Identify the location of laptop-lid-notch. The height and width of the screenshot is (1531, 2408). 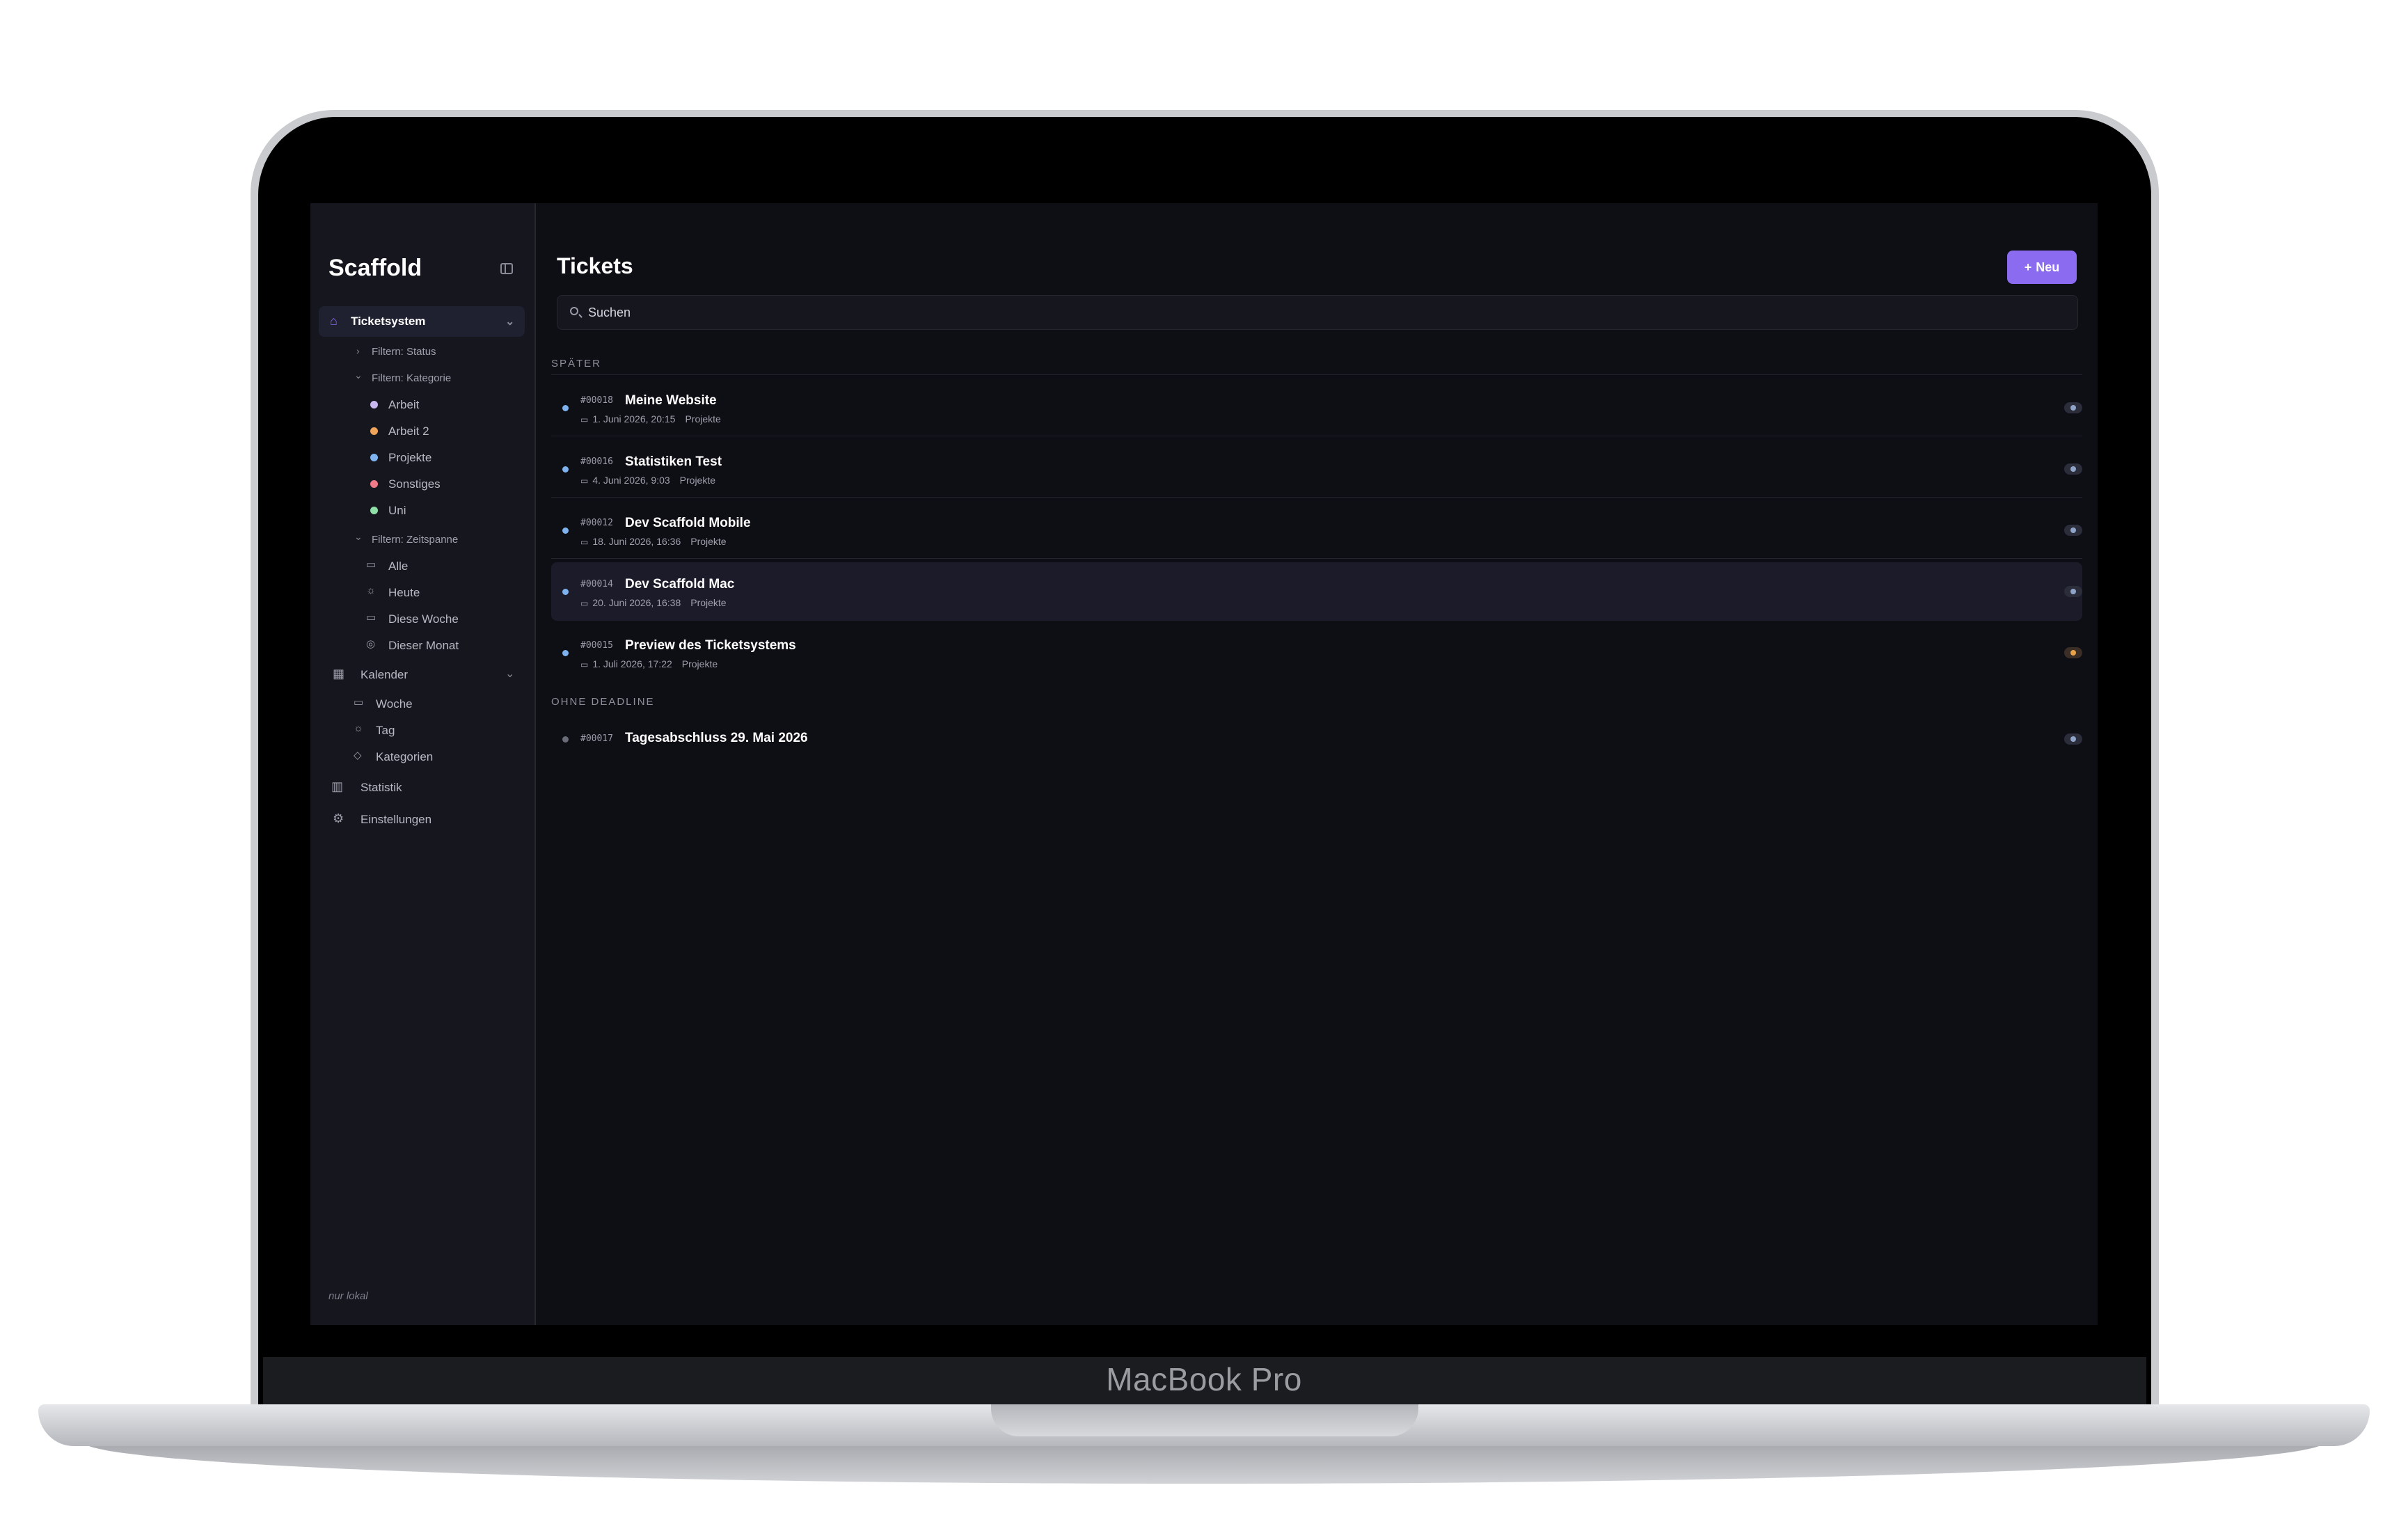
(1204, 1420).